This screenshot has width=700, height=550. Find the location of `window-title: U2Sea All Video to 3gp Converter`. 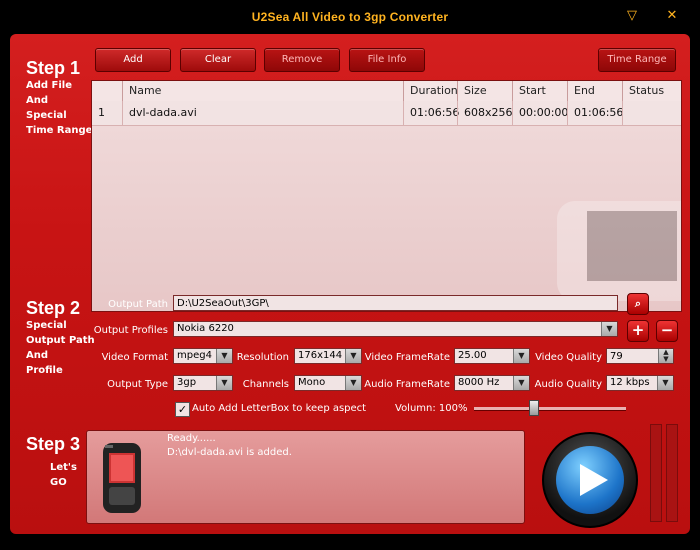

window-title: U2Sea All Video to 3gp Converter is located at coordinates (350, 17).